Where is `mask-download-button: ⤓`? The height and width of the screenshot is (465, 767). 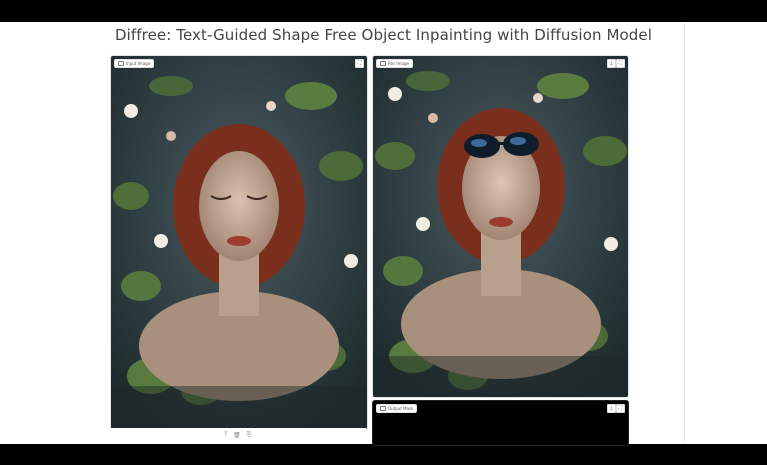
mask-download-button: ⤓ is located at coordinates (611, 408).